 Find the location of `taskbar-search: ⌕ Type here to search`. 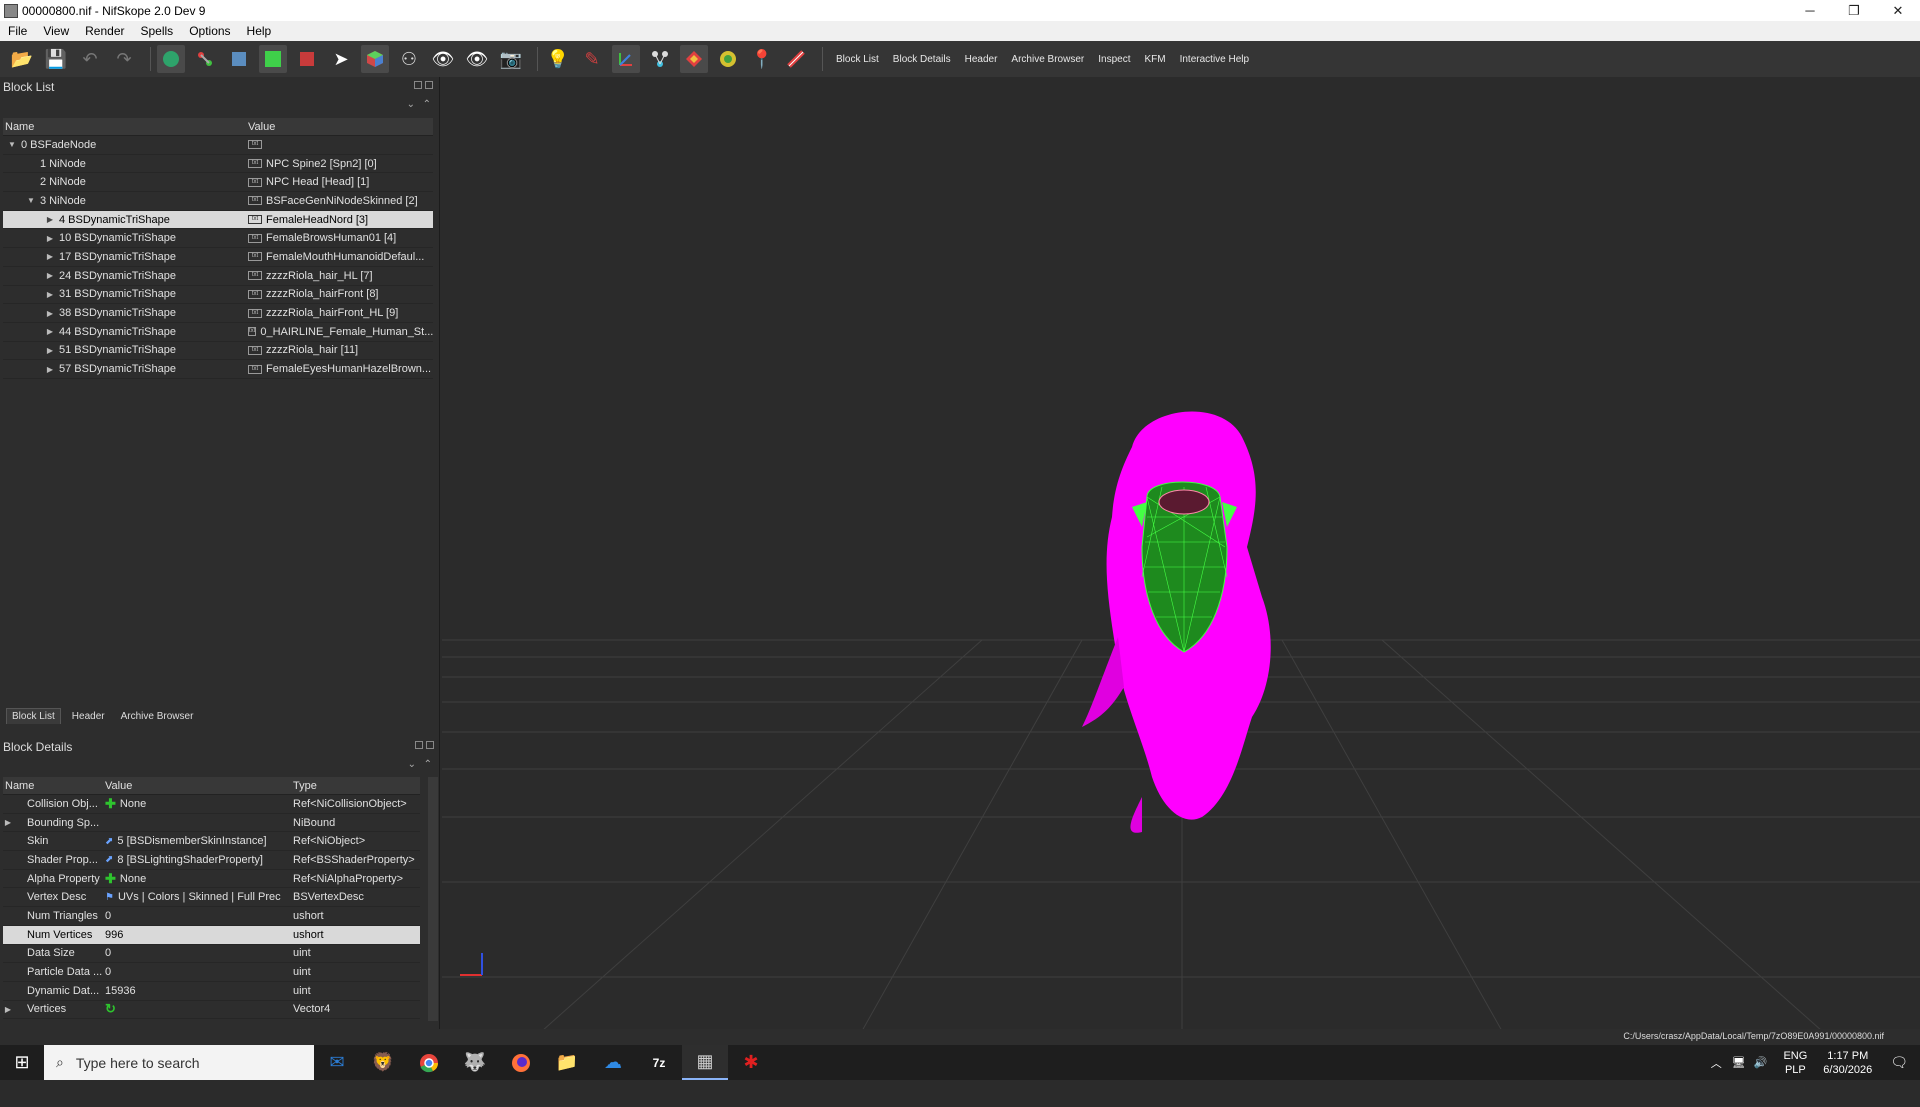

taskbar-search: ⌕ Type here to search is located at coordinates (179, 1062).